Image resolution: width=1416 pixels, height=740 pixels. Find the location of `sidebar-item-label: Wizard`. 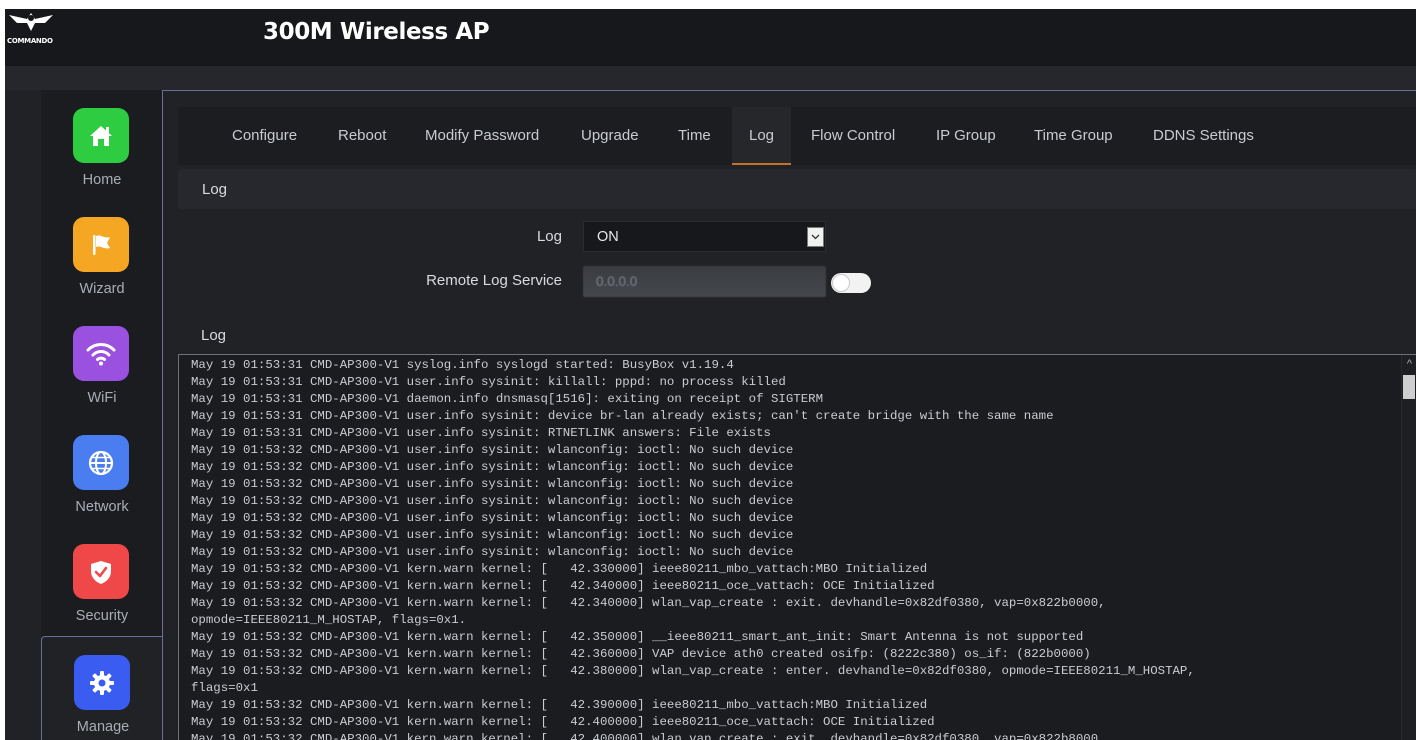

sidebar-item-label: Wizard is located at coordinates (102, 289).